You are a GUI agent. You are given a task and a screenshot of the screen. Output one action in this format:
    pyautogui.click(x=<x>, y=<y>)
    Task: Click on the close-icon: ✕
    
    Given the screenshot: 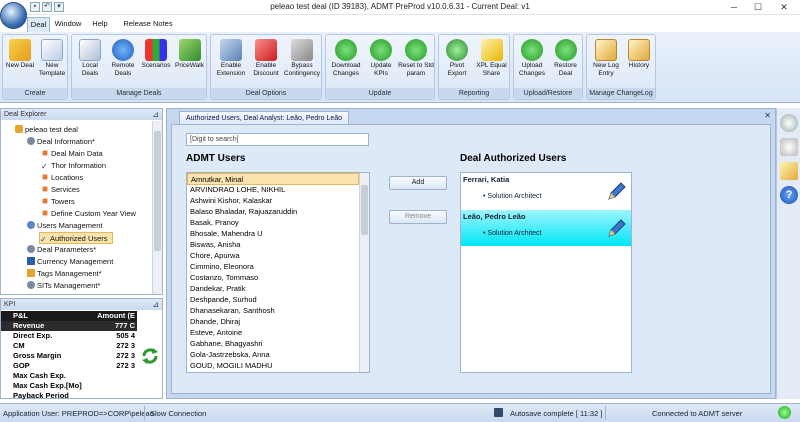 What is the action you would take?
    pyautogui.click(x=784, y=7)
    